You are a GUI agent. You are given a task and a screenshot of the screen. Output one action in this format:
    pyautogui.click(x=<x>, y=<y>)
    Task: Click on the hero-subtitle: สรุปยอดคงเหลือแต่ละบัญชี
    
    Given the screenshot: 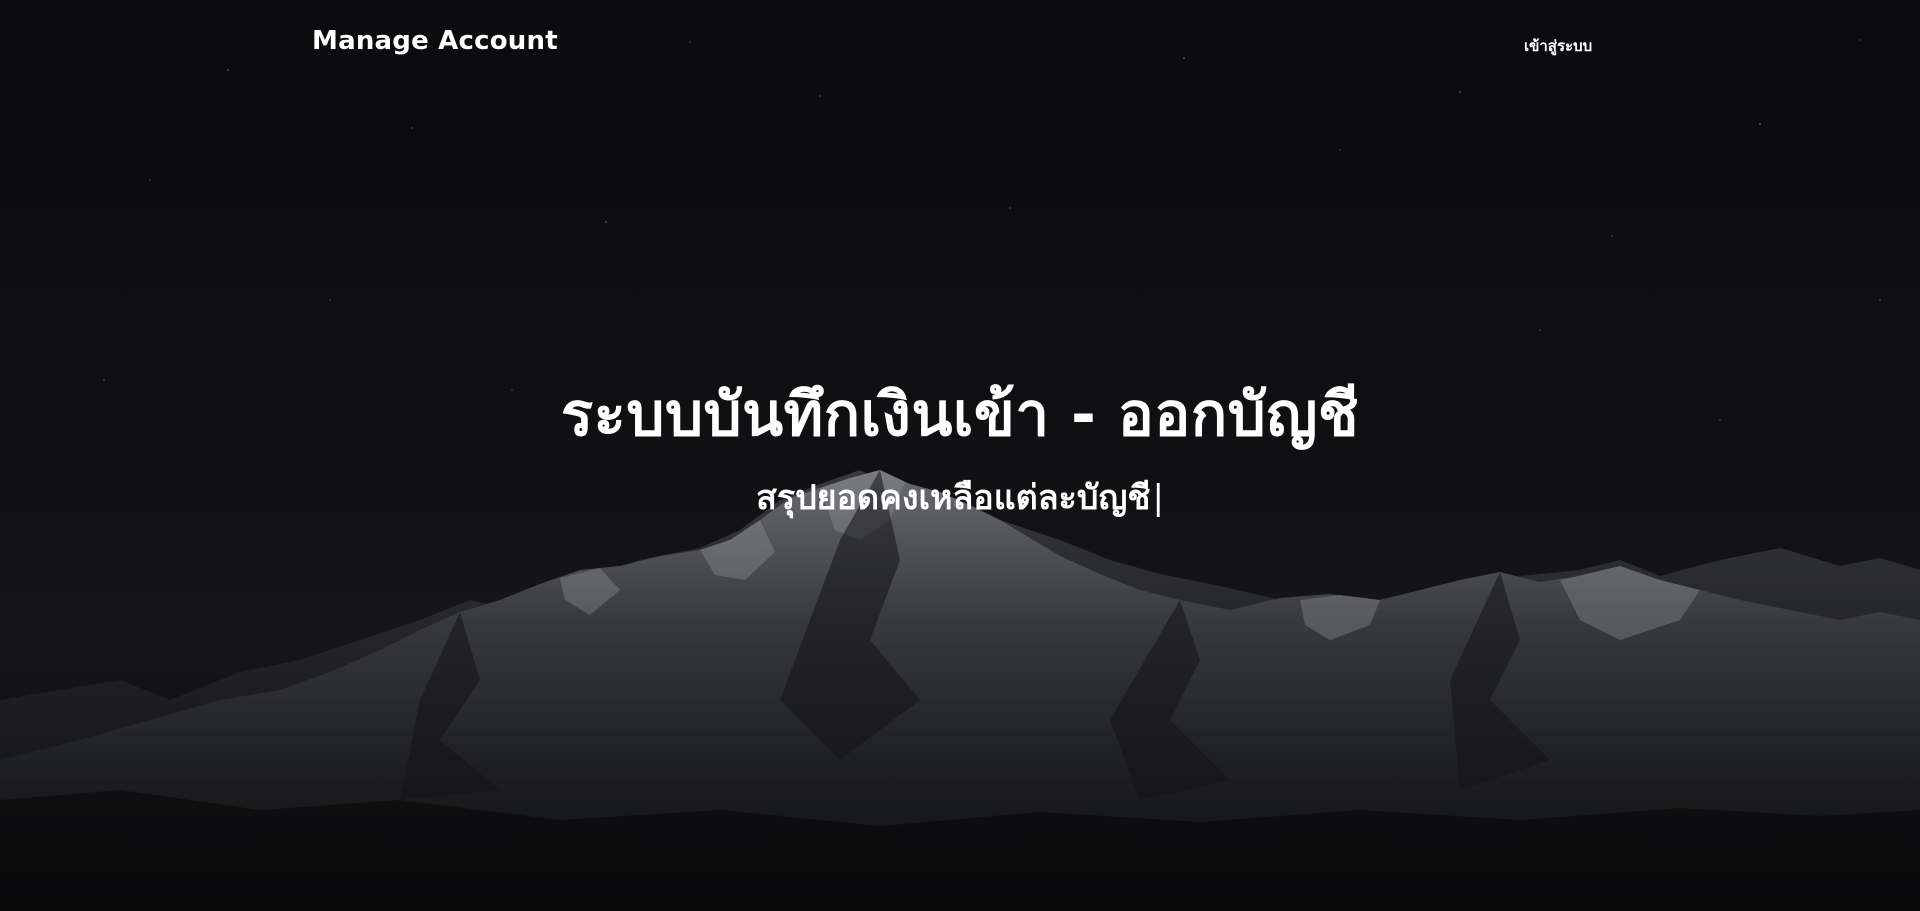 What is the action you would take?
    pyautogui.click(x=953, y=498)
    